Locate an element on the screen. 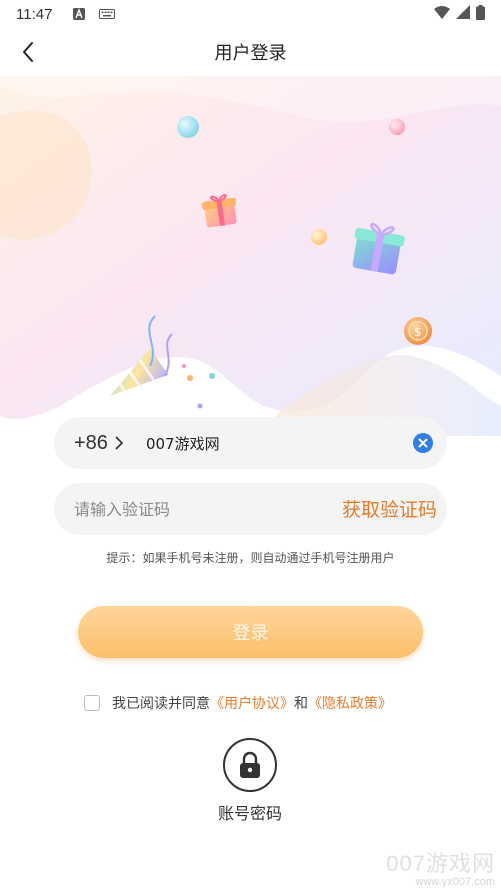 The image size is (501, 892). account-password-label: 账号密码 is located at coordinates (249, 813).